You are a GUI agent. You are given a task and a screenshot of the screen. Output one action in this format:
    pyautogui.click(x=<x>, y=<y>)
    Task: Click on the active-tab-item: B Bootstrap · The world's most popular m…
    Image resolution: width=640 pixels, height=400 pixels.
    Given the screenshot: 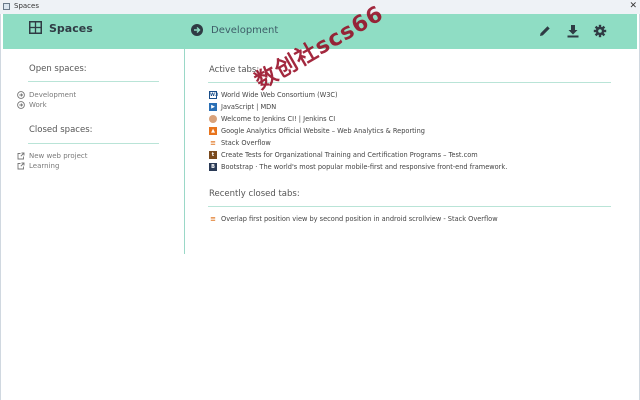 What is the action you would take?
    pyautogui.click(x=358, y=167)
    